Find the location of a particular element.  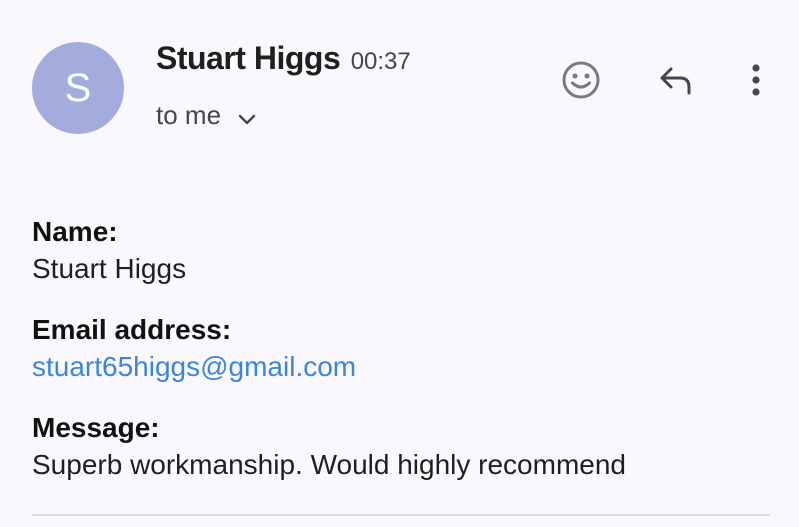

divider is located at coordinates (401, 515).